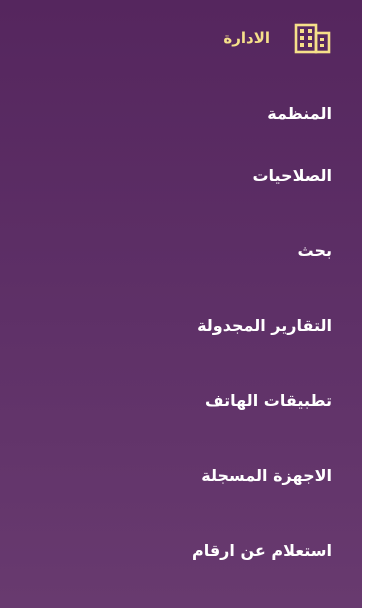 The image size is (372, 608). Describe the element at coordinates (367, 304) in the screenshot. I see `page-edge` at that location.